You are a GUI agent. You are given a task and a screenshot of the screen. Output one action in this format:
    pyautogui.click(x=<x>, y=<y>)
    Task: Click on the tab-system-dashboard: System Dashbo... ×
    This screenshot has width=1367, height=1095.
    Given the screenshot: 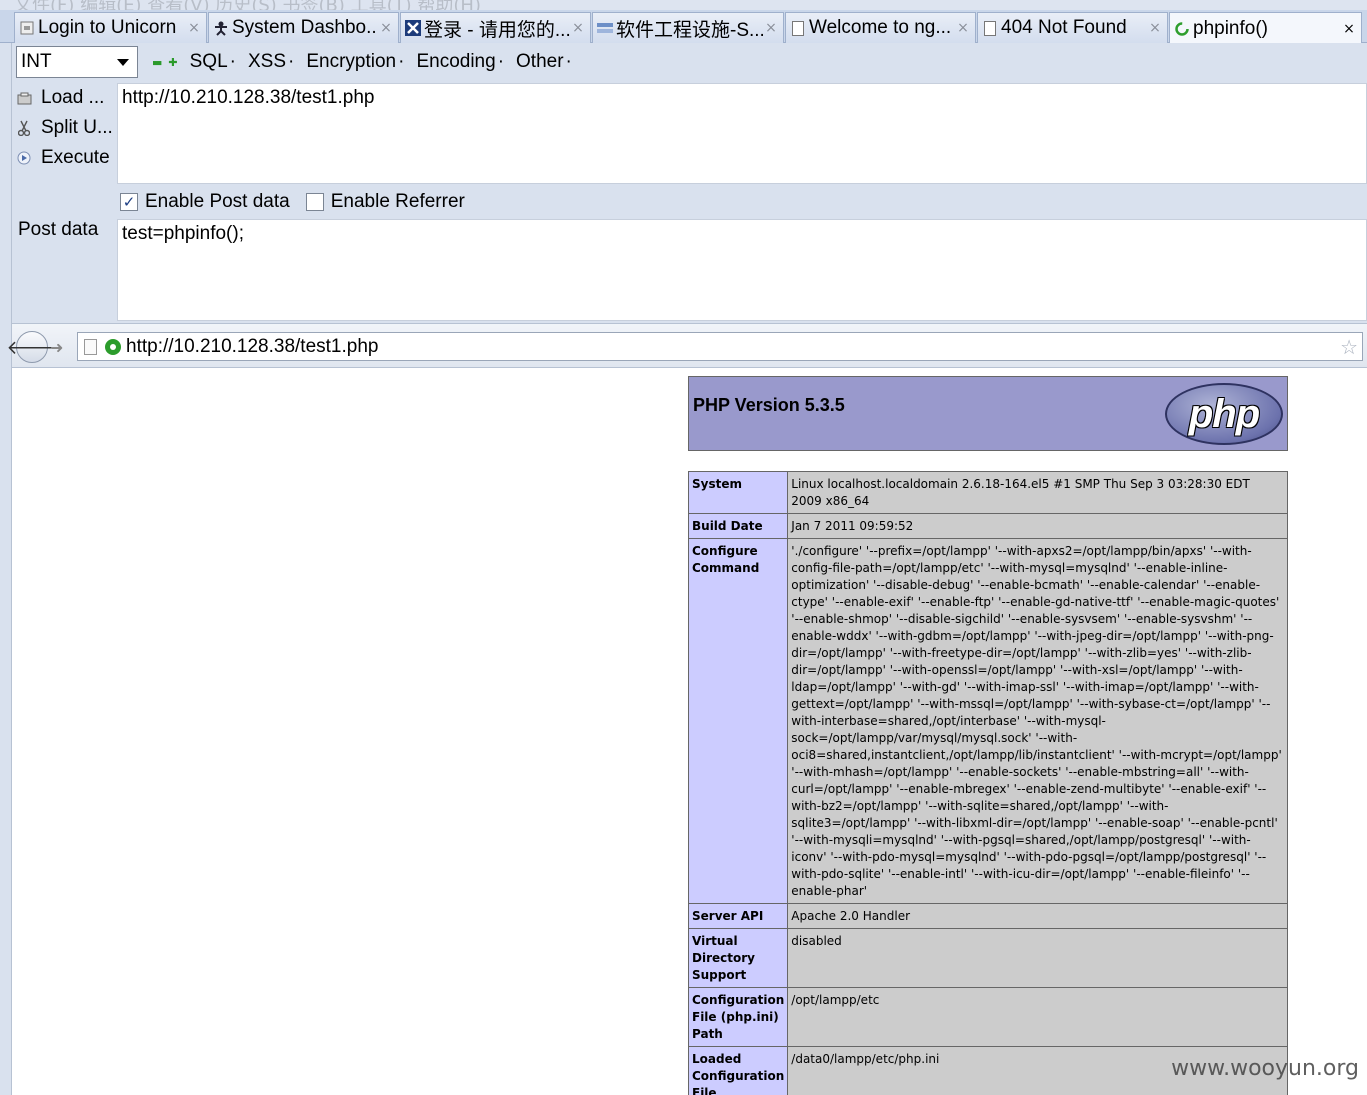 What is the action you would take?
    pyautogui.click(x=303, y=27)
    